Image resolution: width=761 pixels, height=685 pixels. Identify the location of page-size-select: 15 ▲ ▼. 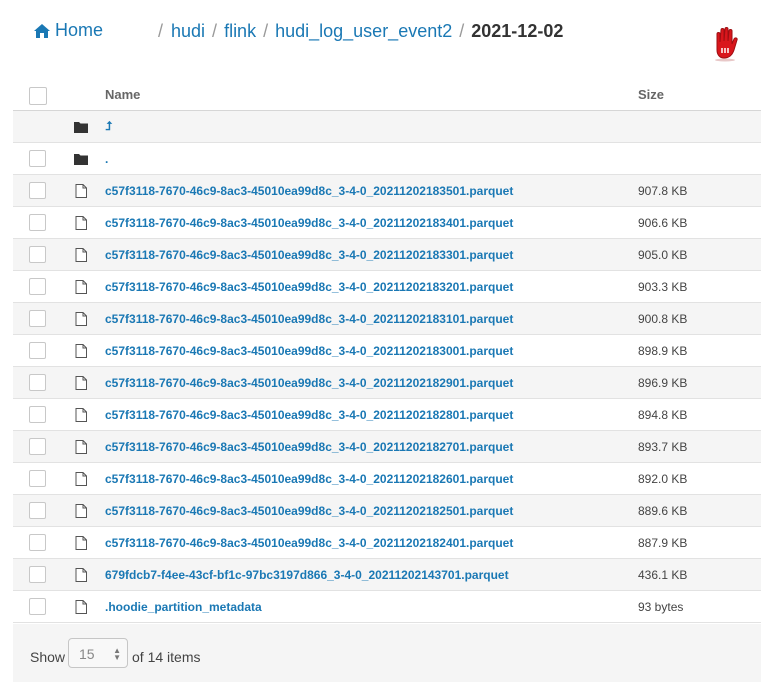
(98, 653).